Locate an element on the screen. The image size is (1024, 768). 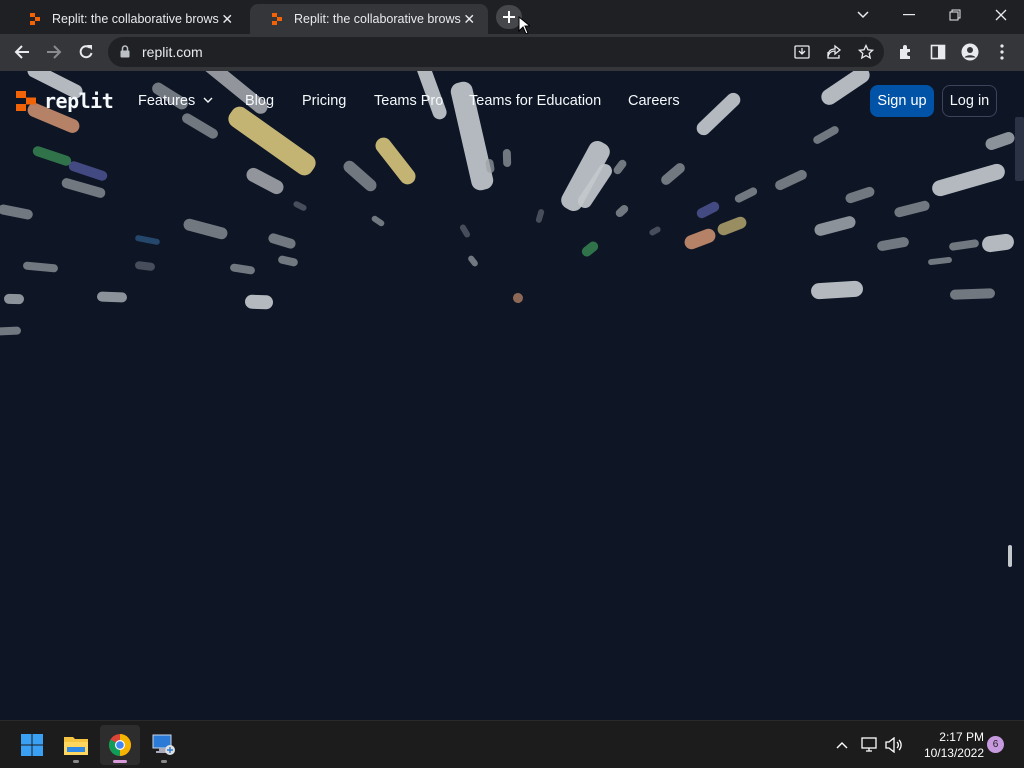
profile-icon is located at coordinates (970, 52).